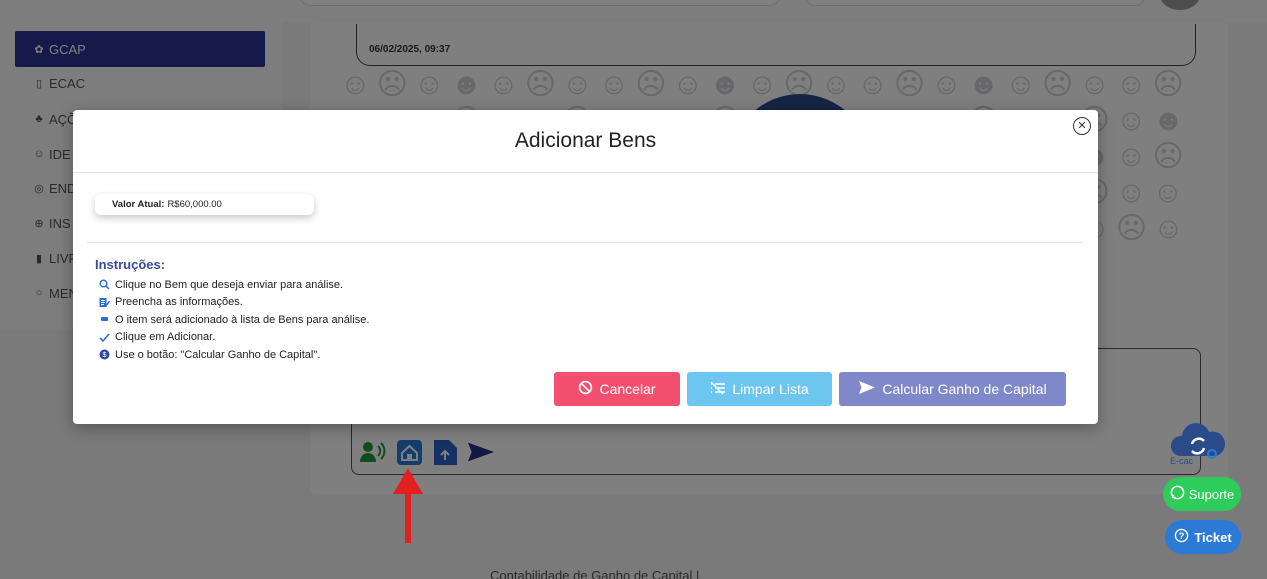 Image resolution: width=1267 pixels, height=579 pixels. Describe the element at coordinates (408, 515) in the screenshot. I see `annotation-arrow-shaft` at that location.